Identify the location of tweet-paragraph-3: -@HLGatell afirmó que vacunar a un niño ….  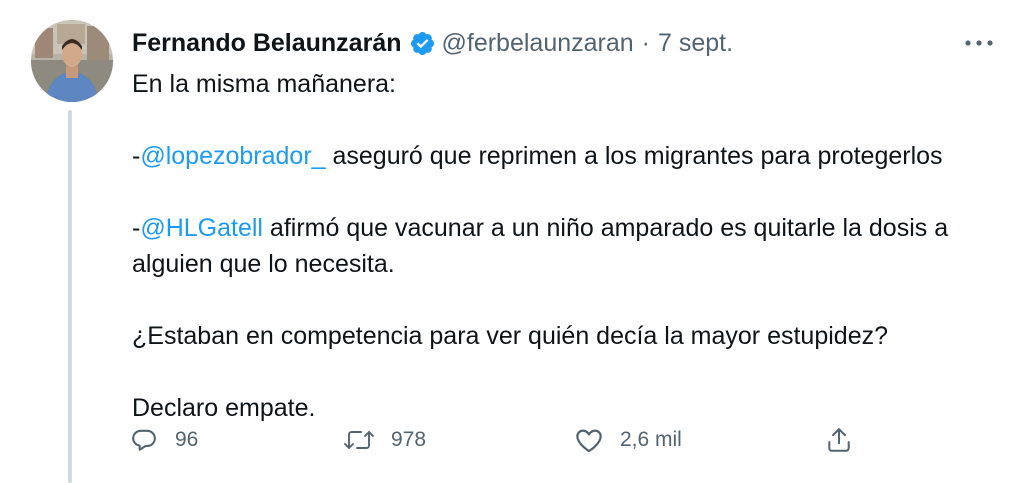
(547, 246).